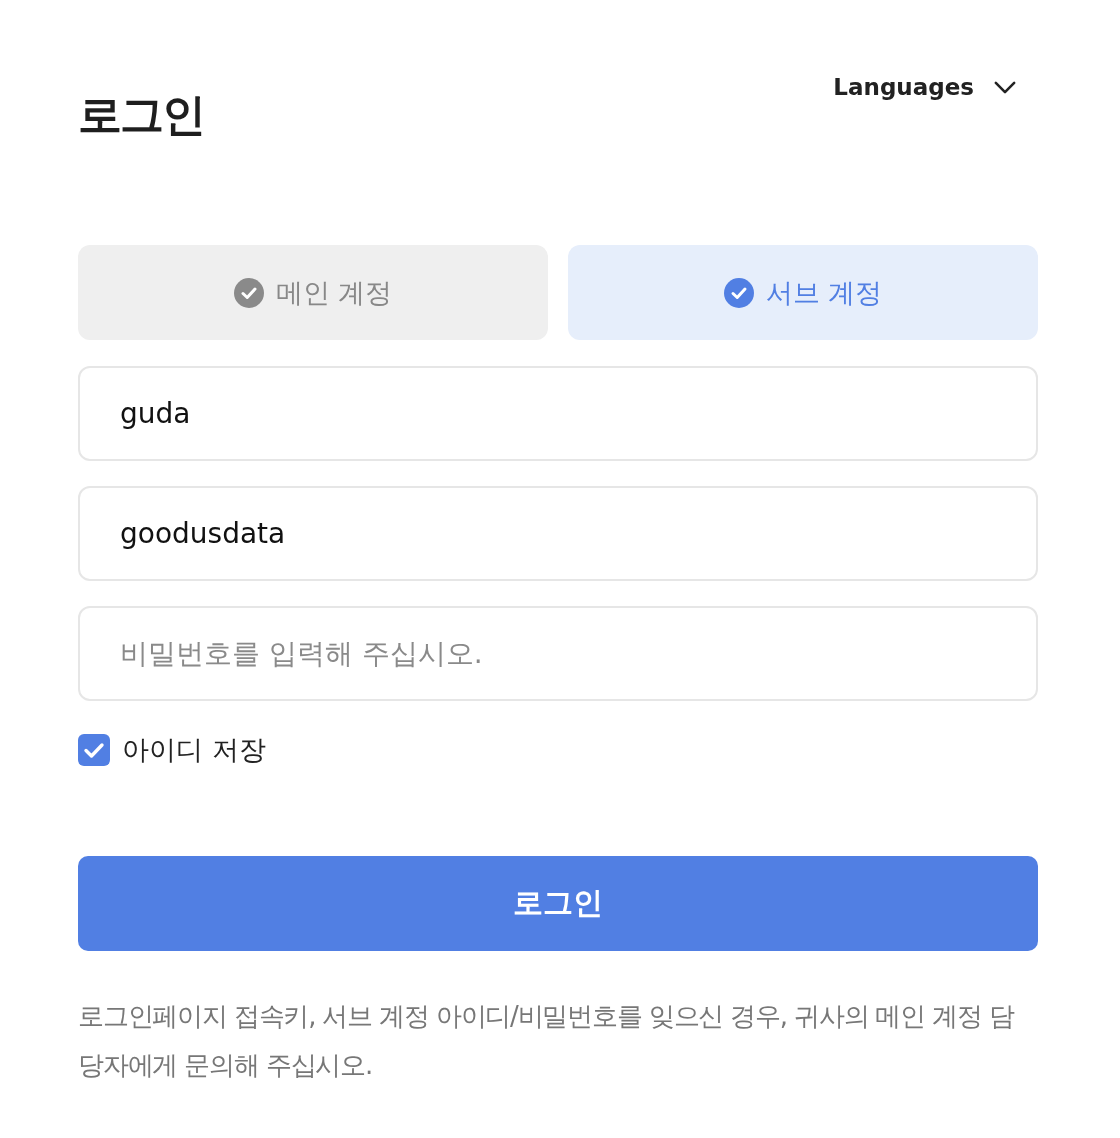 Image resolution: width=1120 pixels, height=1138 pixels. Describe the element at coordinates (141, 115) in the screenshot. I see `page-title: 로그인` at that location.